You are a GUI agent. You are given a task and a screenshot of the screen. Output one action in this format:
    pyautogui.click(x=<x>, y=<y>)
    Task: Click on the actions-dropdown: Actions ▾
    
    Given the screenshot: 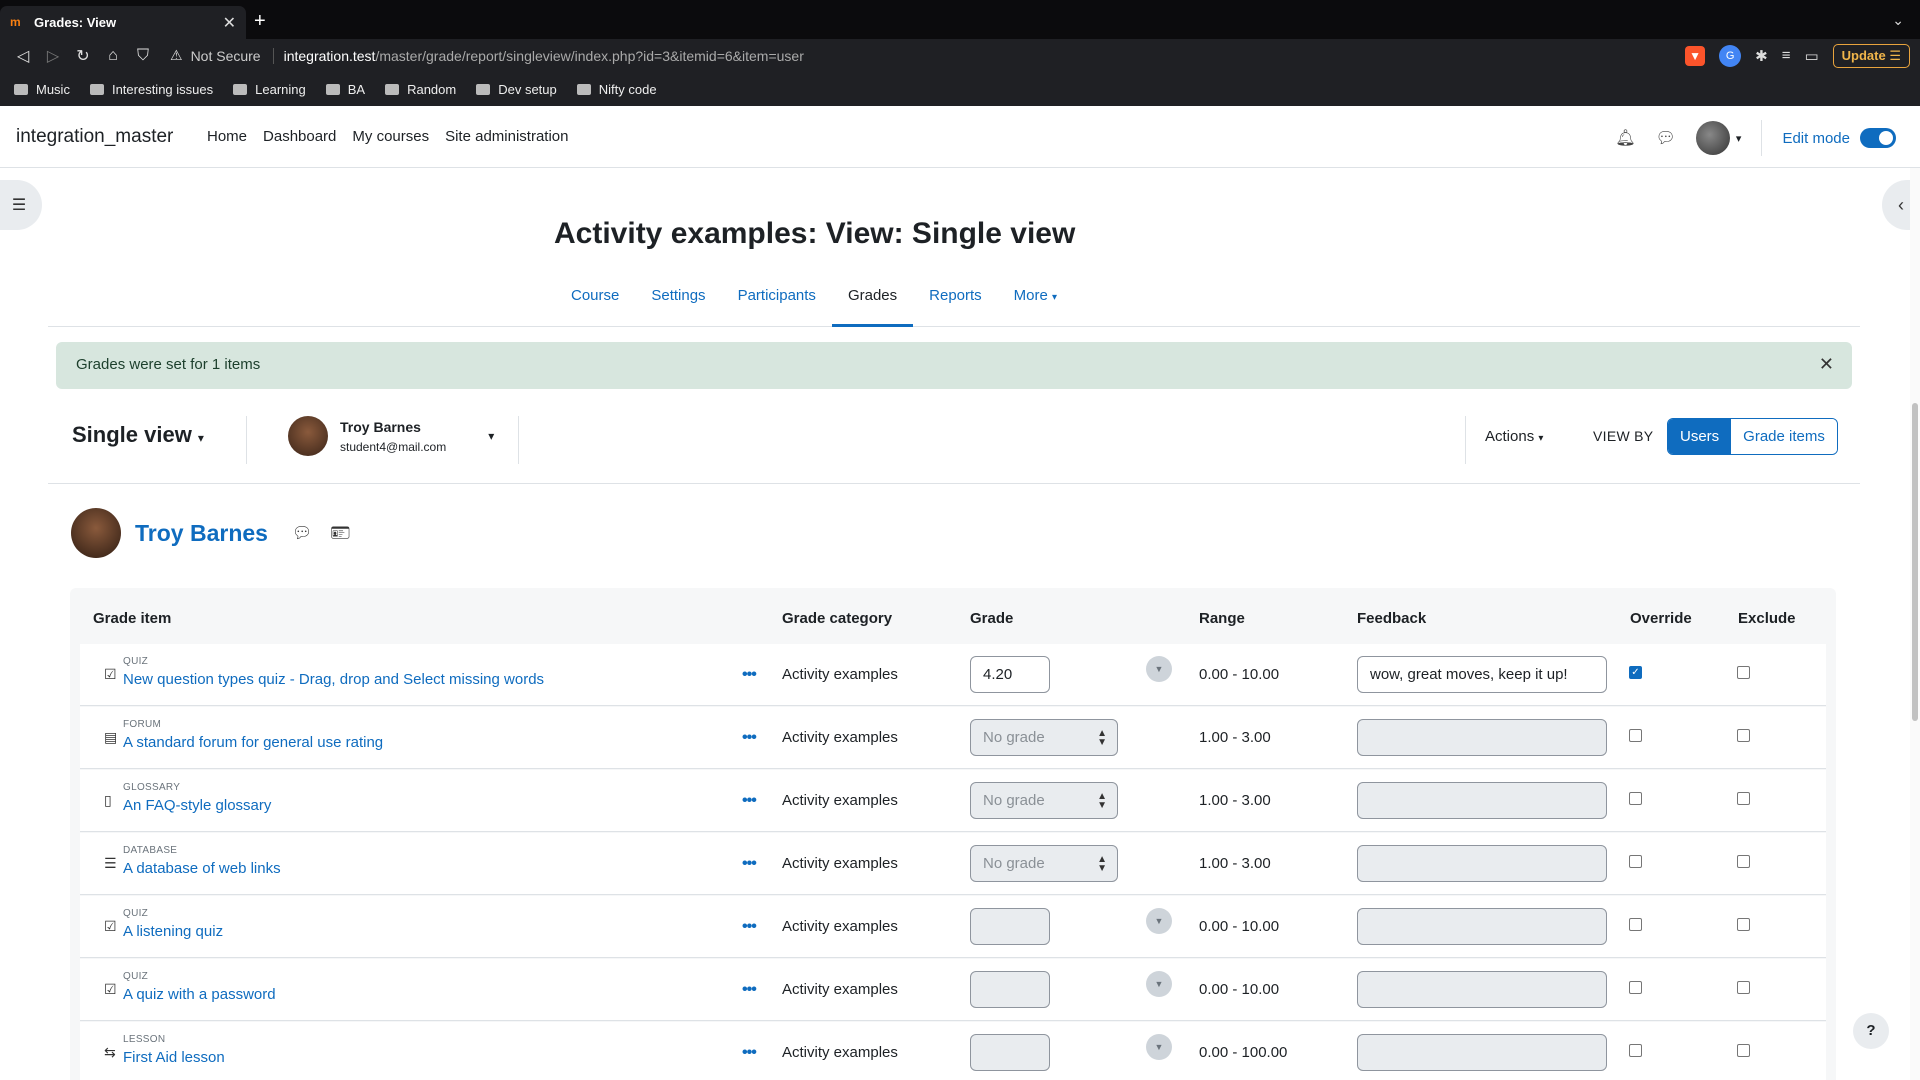 What is the action you would take?
    pyautogui.click(x=1514, y=436)
    